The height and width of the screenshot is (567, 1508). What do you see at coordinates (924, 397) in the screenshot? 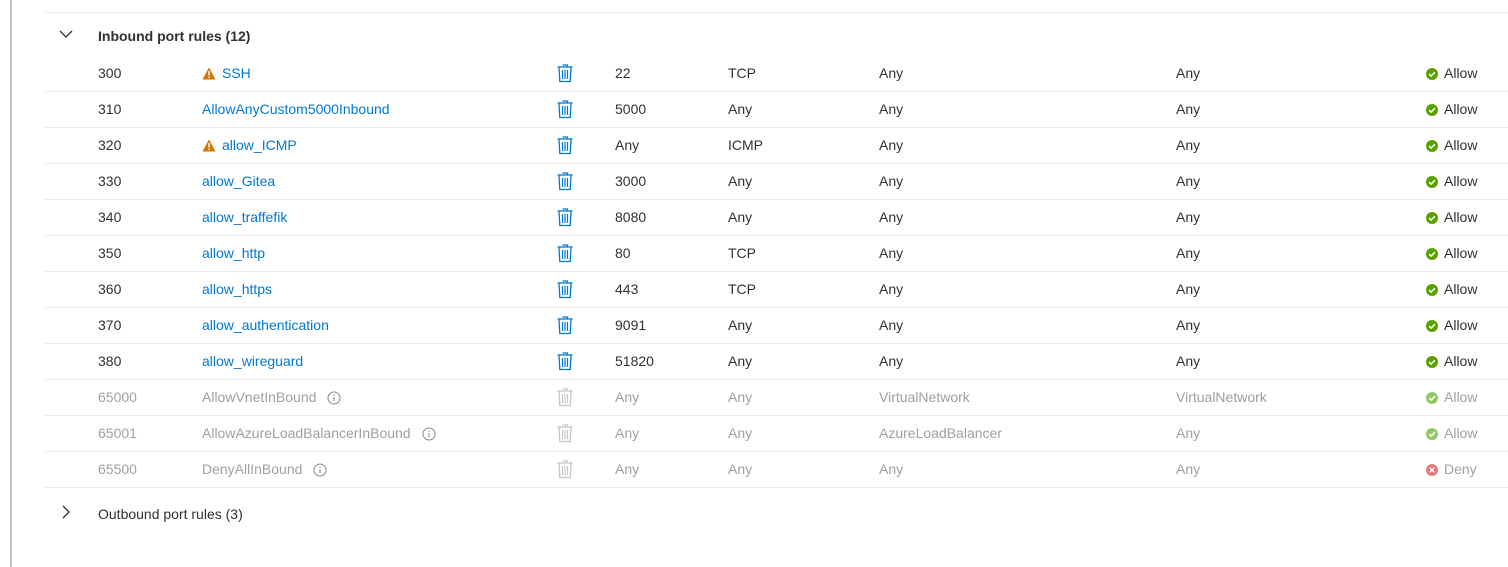
I see `rule-source: VirtualNetwork` at bounding box center [924, 397].